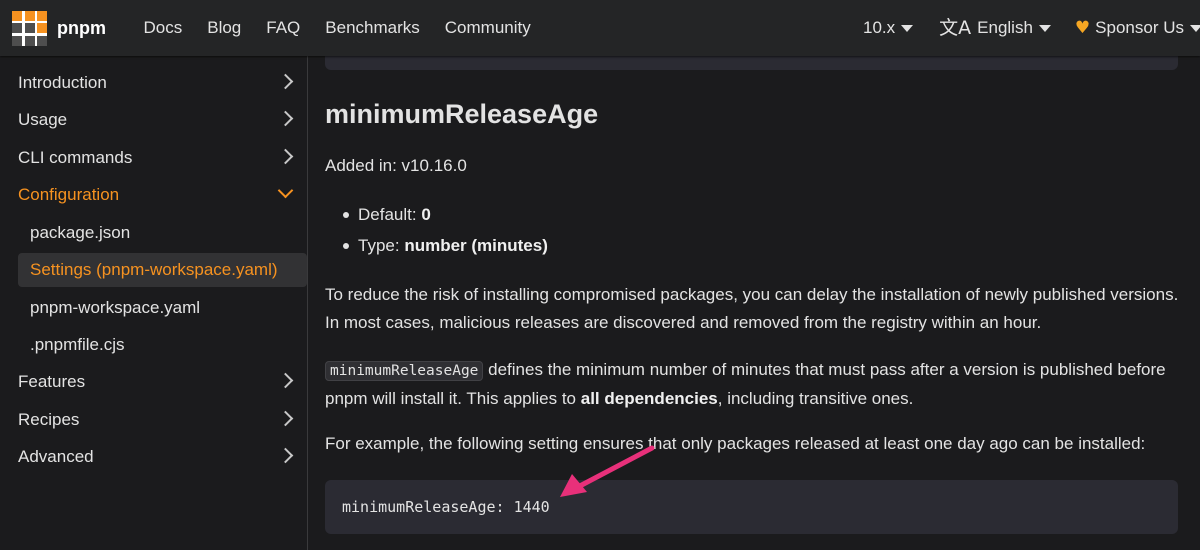 Image resolution: width=1200 pixels, height=550 pixels. Describe the element at coordinates (153, 158) in the screenshot. I see `sidebar-item-cli-commands: CLI commands` at that location.